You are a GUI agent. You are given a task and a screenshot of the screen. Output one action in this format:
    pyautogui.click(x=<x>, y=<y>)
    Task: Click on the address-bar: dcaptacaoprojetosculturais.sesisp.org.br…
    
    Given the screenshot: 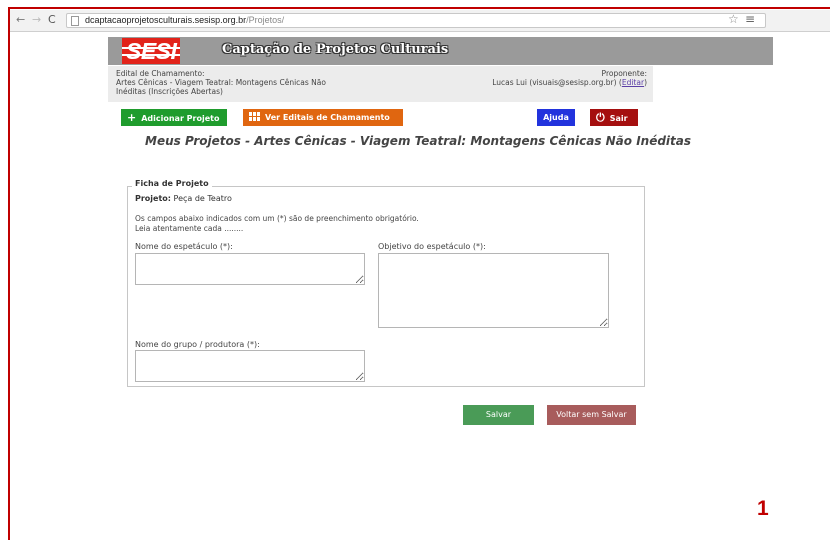 What is the action you would take?
    pyautogui.click(x=416, y=20)
    